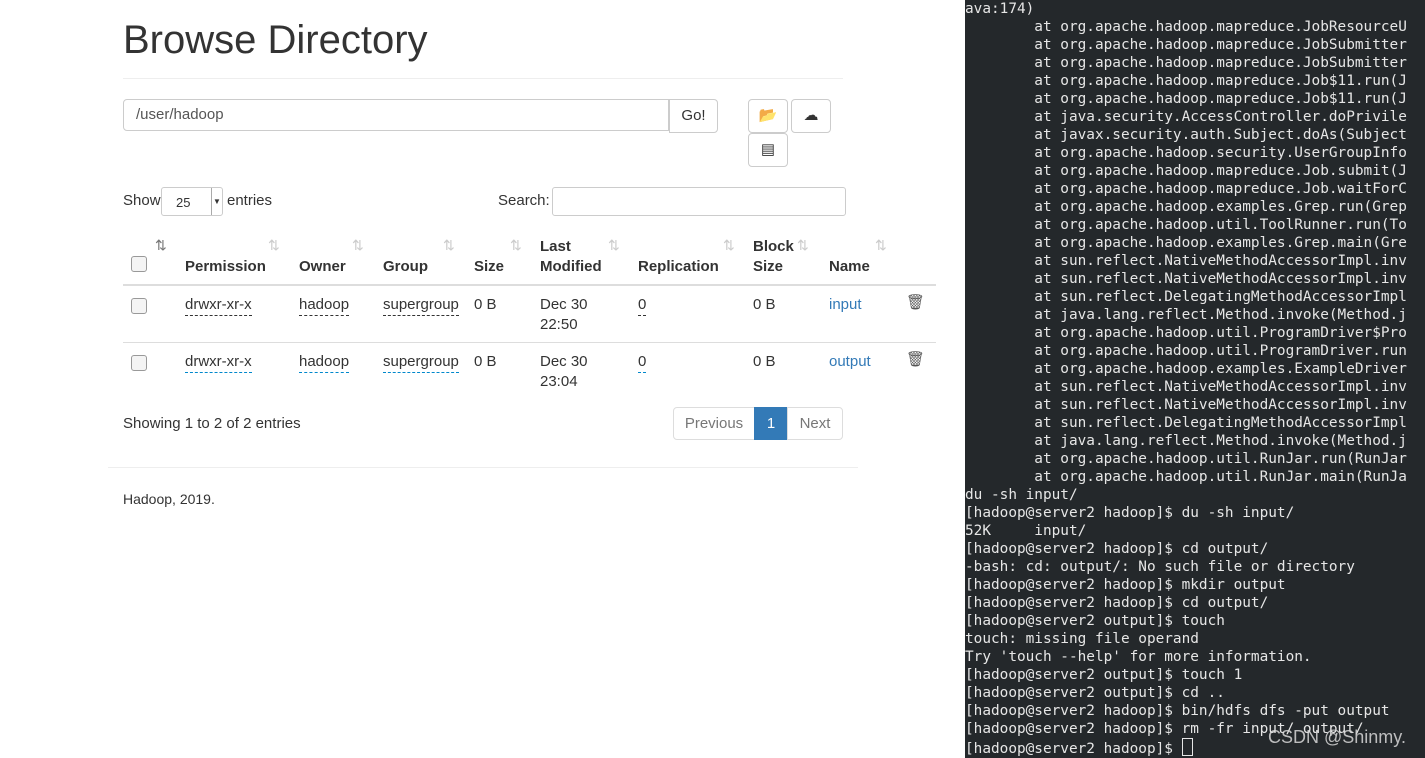 The image size is (1425, 758). What do you see at coordinates (1138, 657) in the screenshot?
I see `terminal-line: Try 'touch --help' for more information.` at bounding box center [1138, 657].